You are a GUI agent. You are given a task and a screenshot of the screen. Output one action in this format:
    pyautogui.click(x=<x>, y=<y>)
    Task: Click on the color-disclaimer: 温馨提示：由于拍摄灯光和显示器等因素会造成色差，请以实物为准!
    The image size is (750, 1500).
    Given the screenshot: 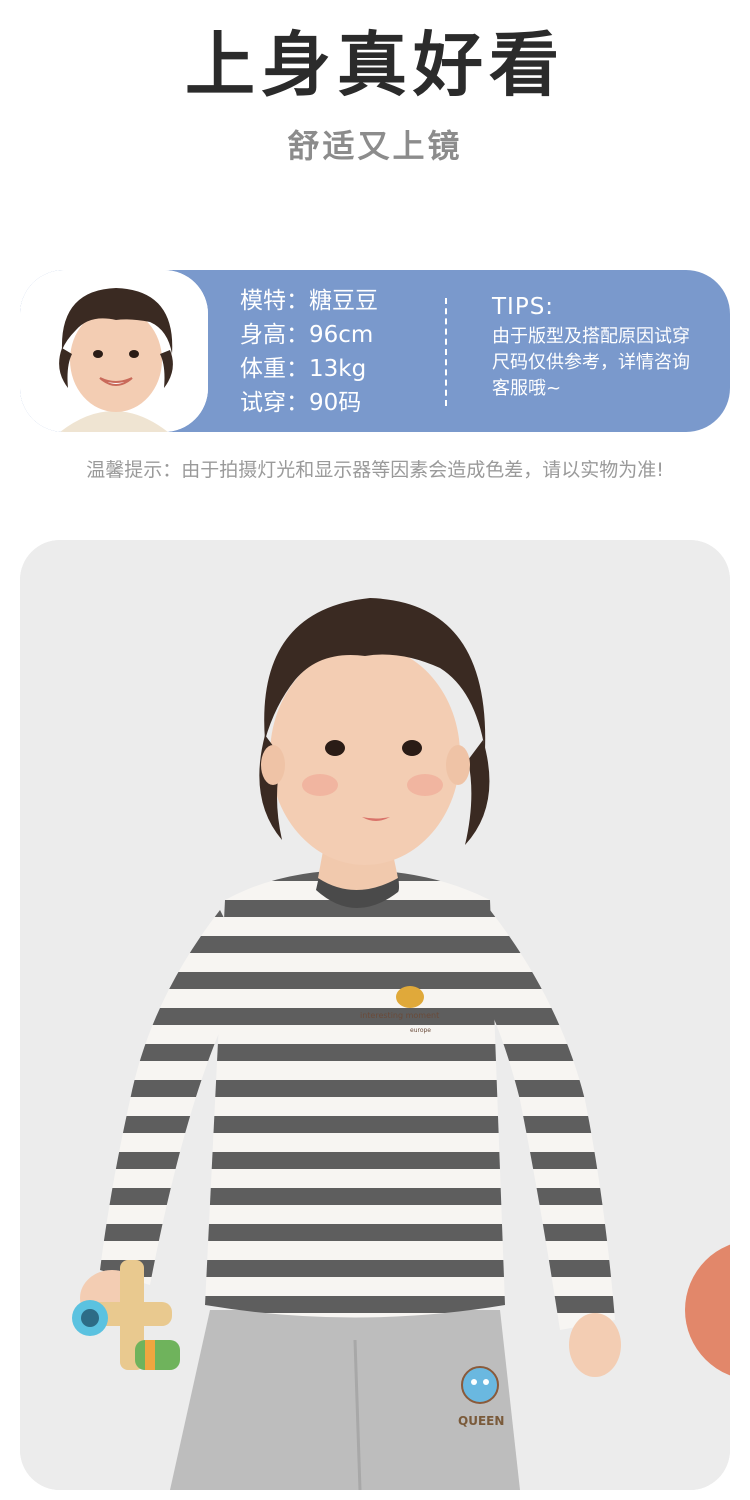 What is the action you would take?
    pyautogui.click(x=375, y=470)
    